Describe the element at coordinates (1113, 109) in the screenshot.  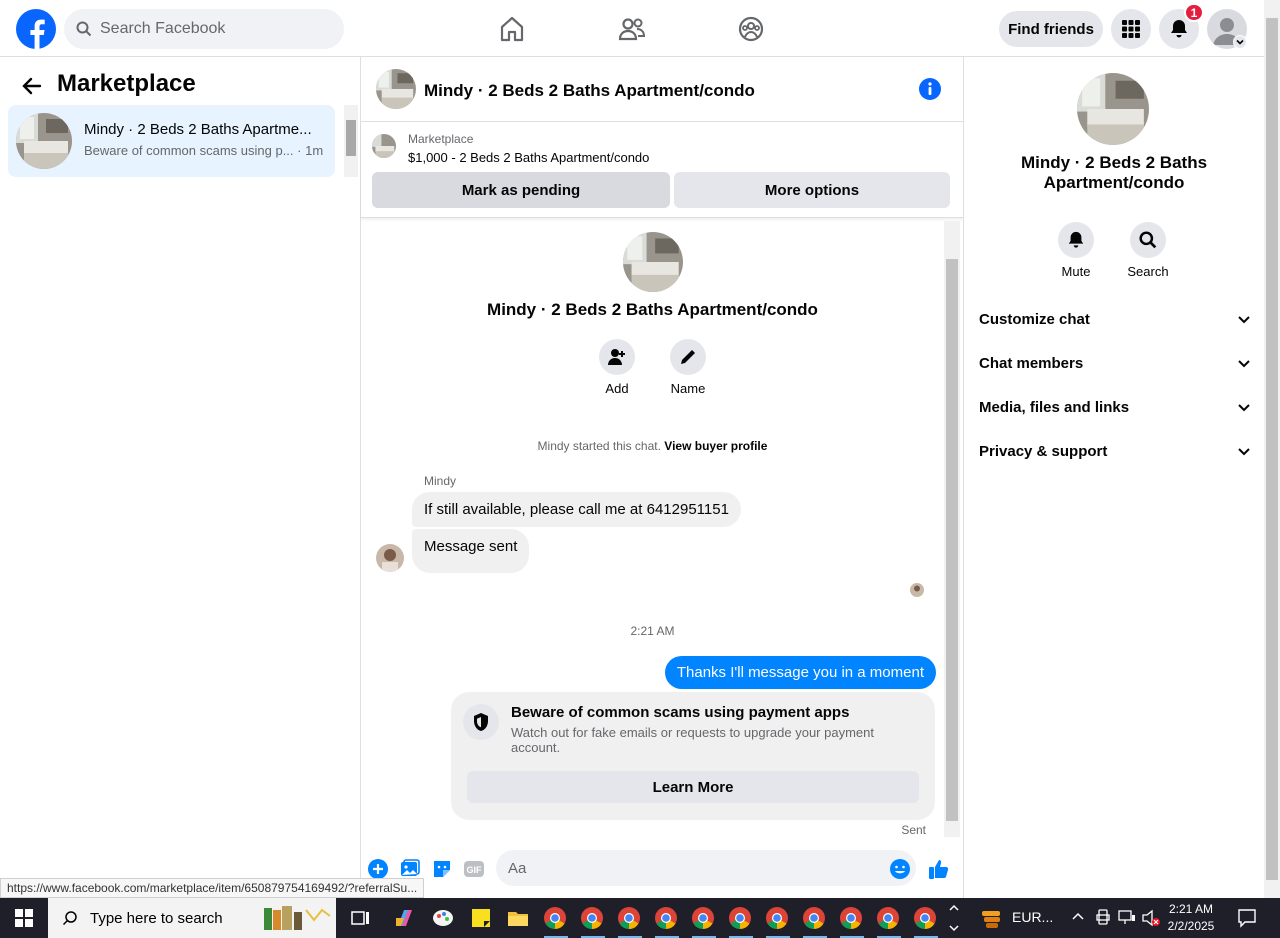
I see `chat-details-avatar` at that location.